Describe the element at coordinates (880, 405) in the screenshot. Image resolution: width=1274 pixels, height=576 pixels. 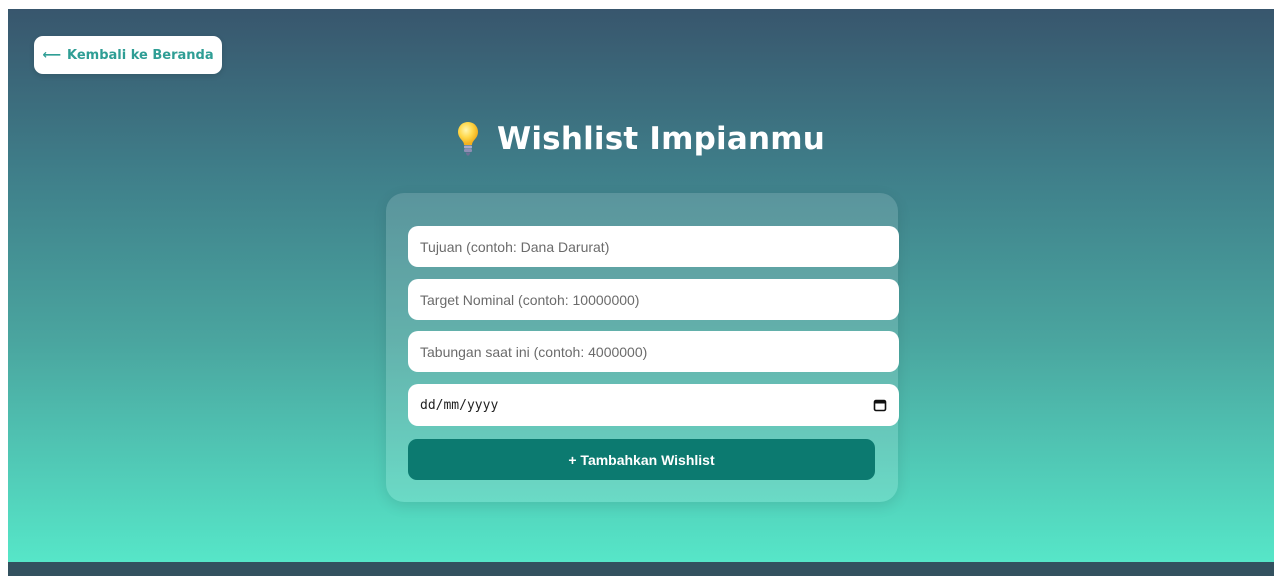
I see `calendar-icon` at that location.